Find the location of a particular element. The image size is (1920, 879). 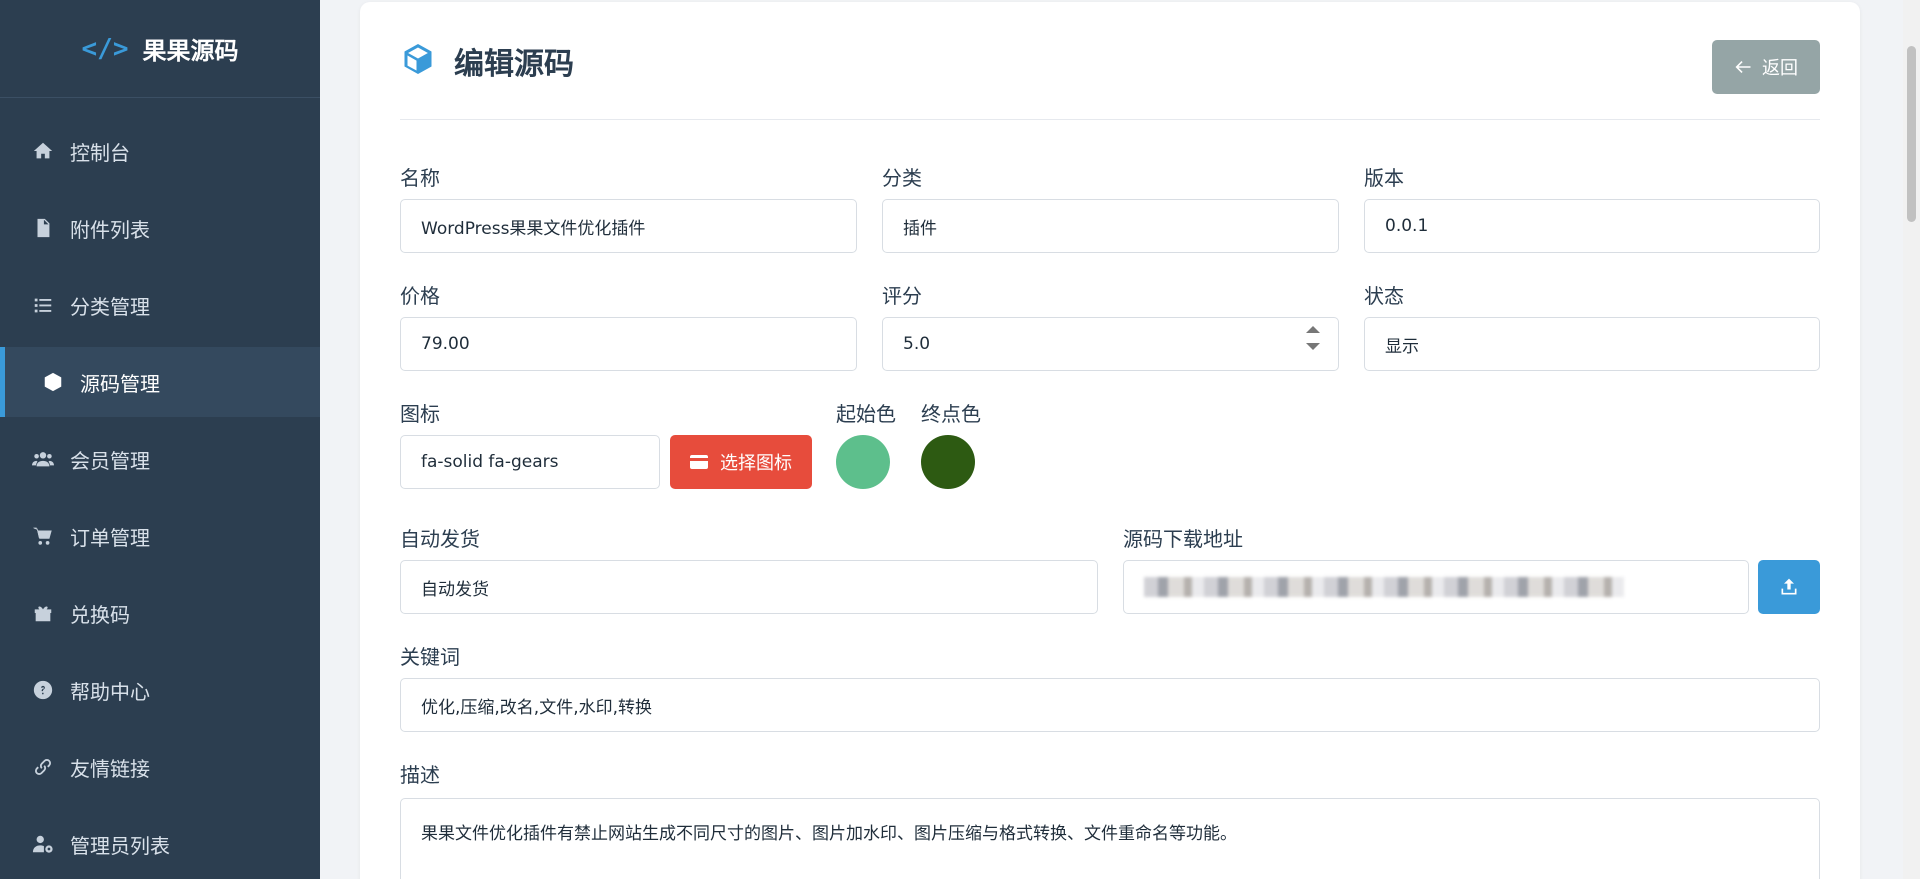

question-icon is located at coordinates (43, 690).